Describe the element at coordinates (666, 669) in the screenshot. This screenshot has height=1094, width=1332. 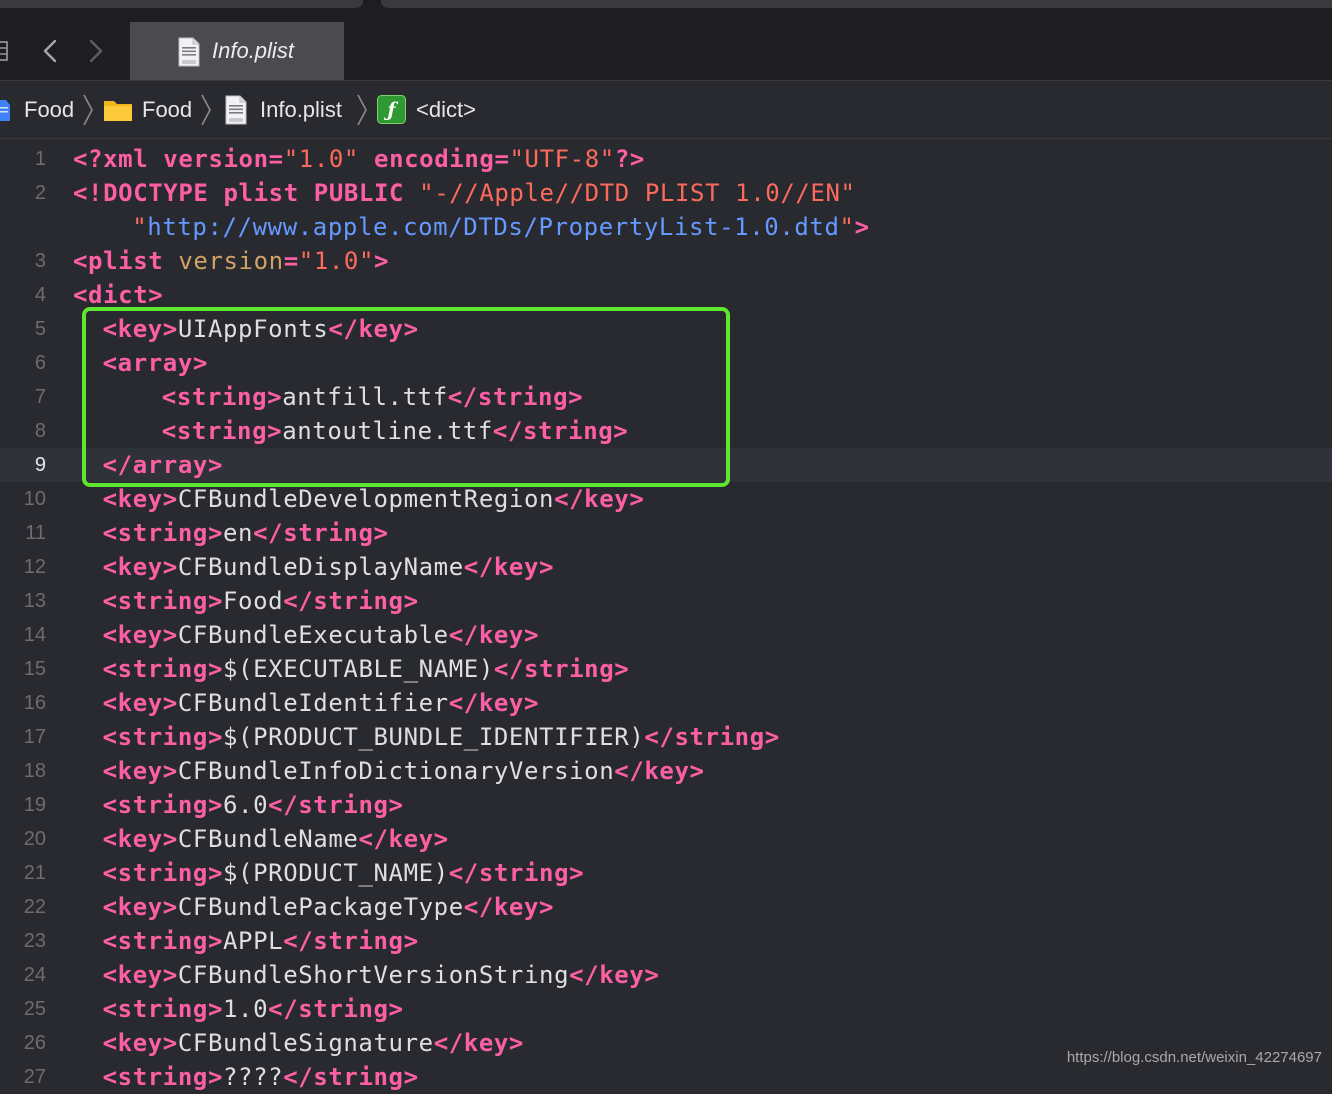
I see `code-line: 15 <string>$(EXECUTABLE_NAME)</string>` at that location.